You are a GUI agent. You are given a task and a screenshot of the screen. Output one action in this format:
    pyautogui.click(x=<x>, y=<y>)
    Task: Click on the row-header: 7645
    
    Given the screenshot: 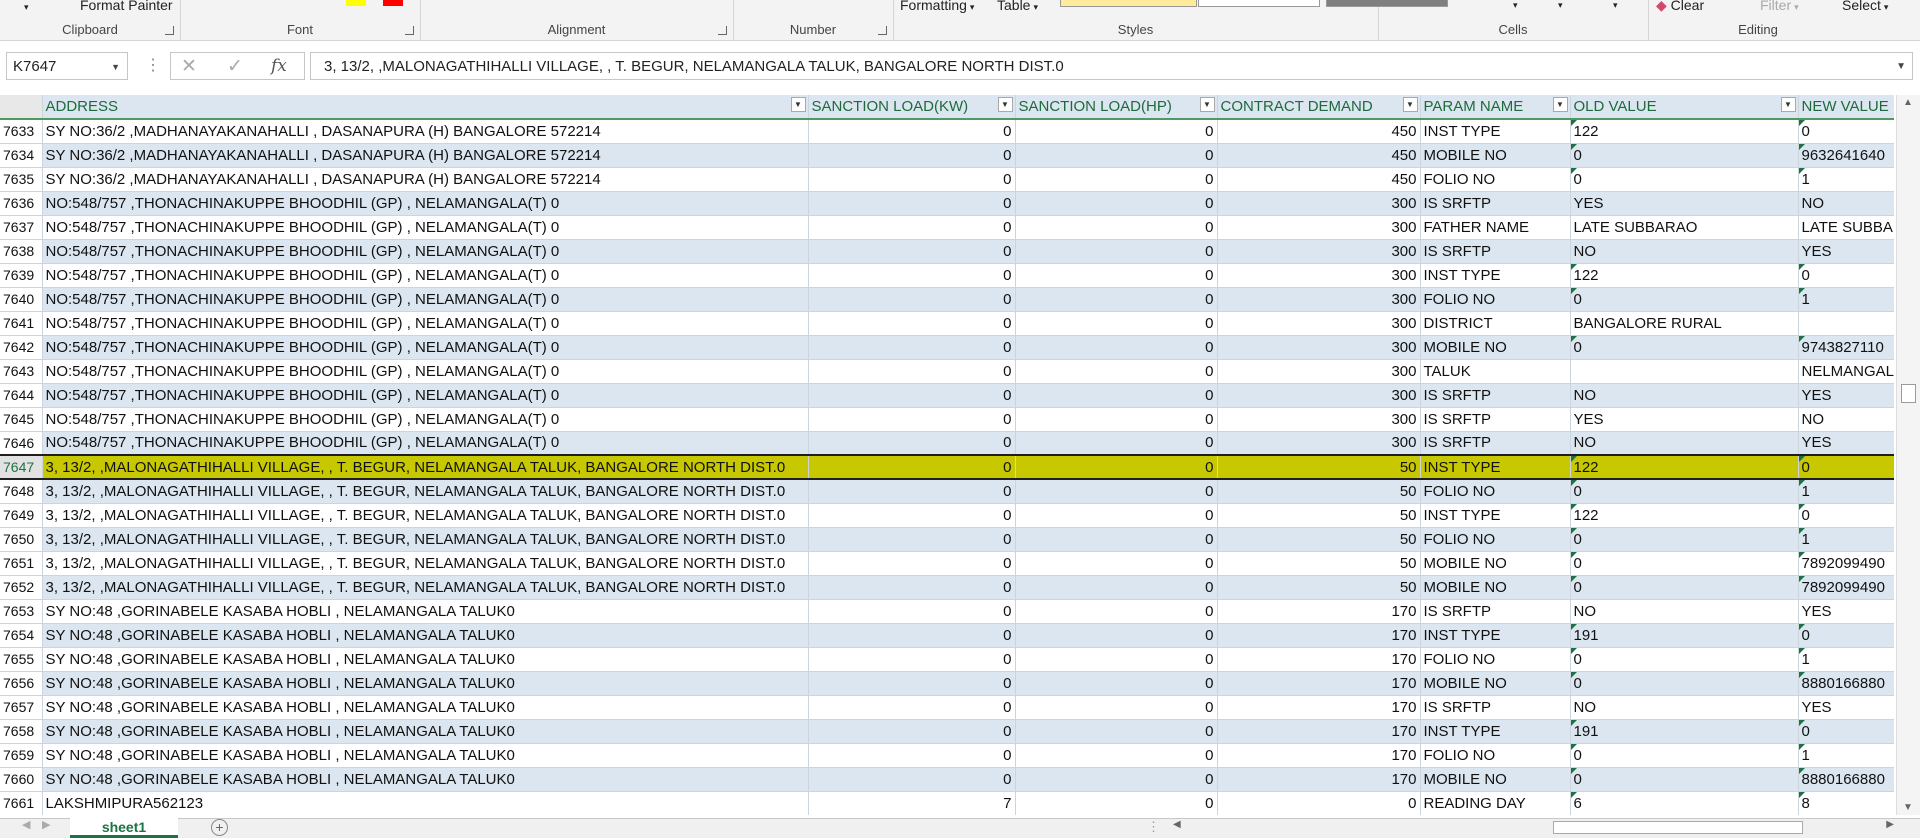 What is the action you would take?
    pyautogui.click(x=21, y=419)
    